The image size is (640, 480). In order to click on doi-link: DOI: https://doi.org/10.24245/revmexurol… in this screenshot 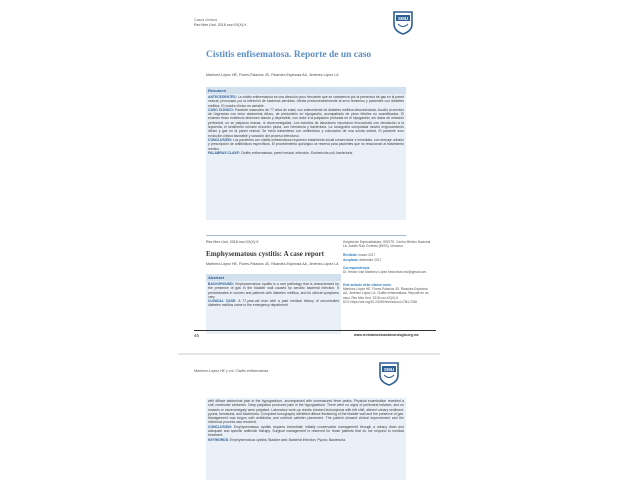, I will do `click(388, 302)`.